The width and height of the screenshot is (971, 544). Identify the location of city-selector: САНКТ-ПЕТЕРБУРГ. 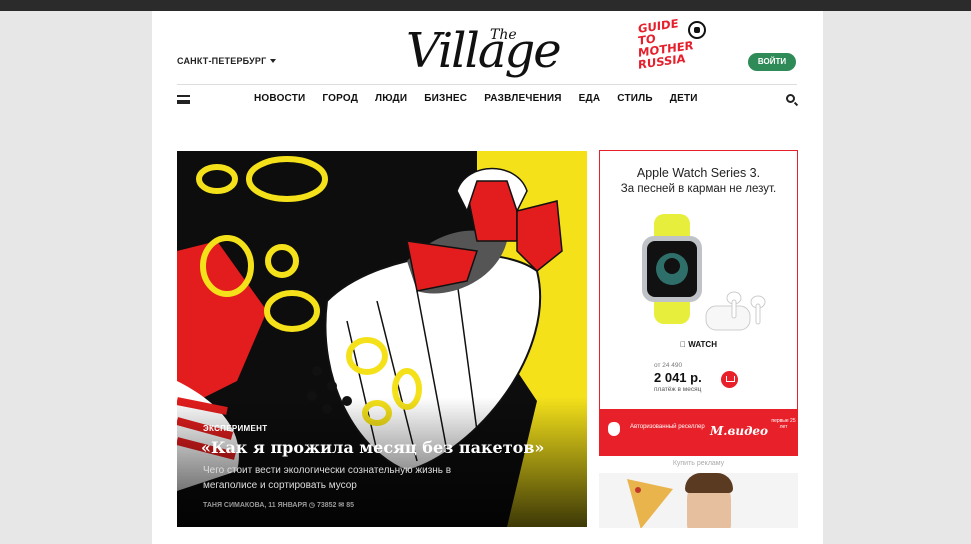
(227, 61).